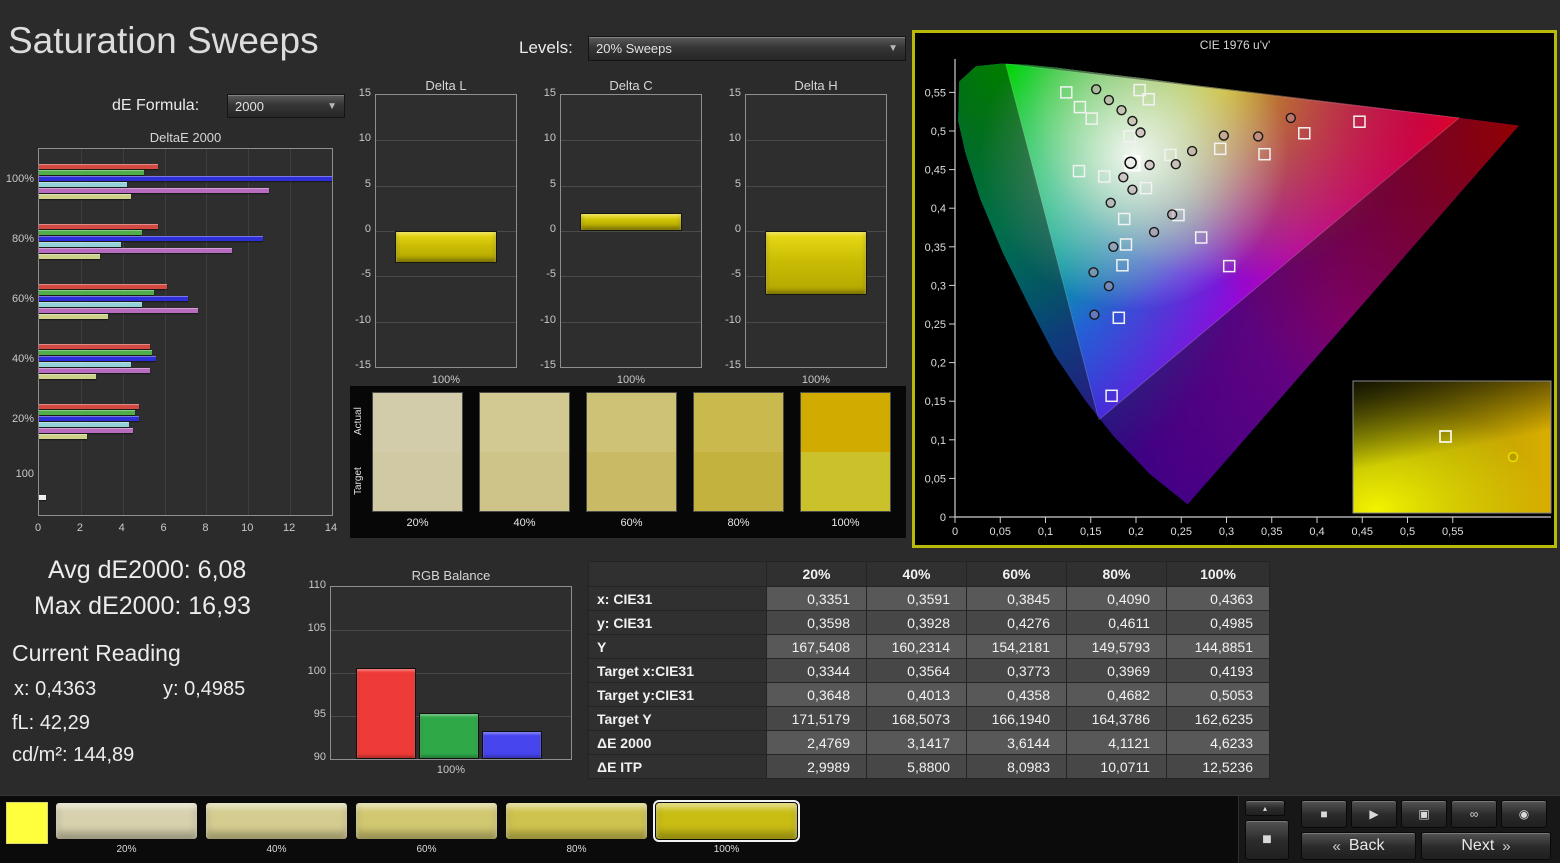  Describe the element at coordinates (185, 332) in the screenshot. I see `deltaE-plot` at that location.